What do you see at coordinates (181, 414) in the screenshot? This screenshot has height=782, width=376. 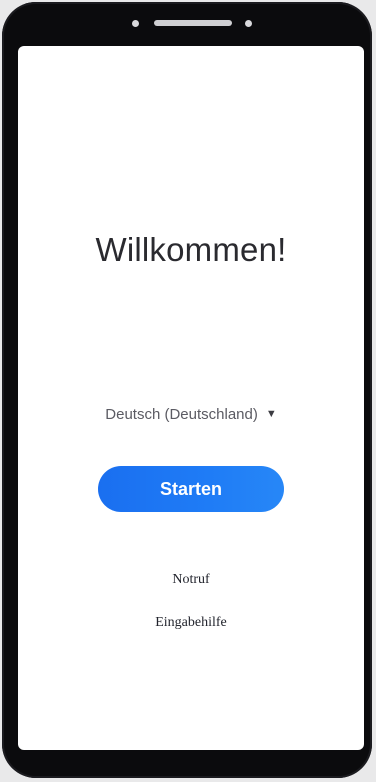 I see `language-selector-value: Deutsch (Deutschland)` at bounding box center [181, 414].